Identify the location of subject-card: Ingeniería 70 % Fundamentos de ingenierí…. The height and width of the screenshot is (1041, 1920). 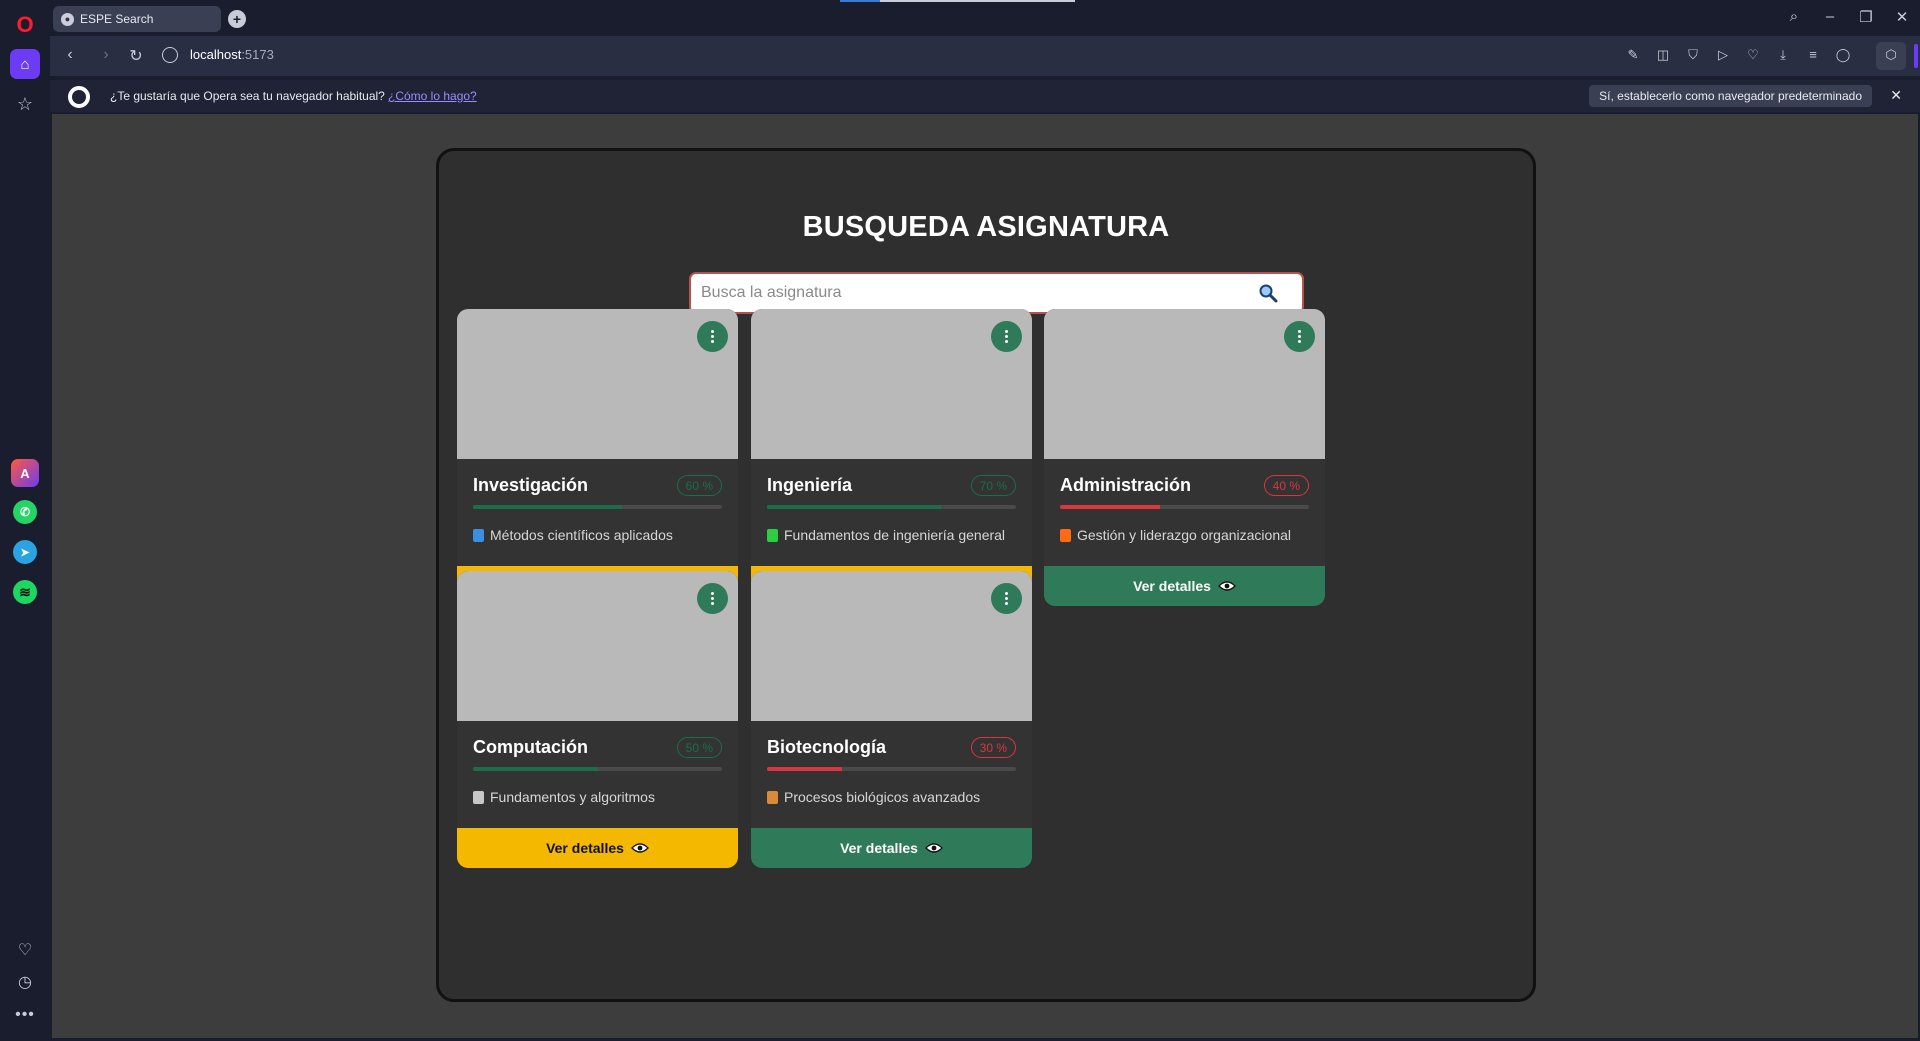
(891, 457).